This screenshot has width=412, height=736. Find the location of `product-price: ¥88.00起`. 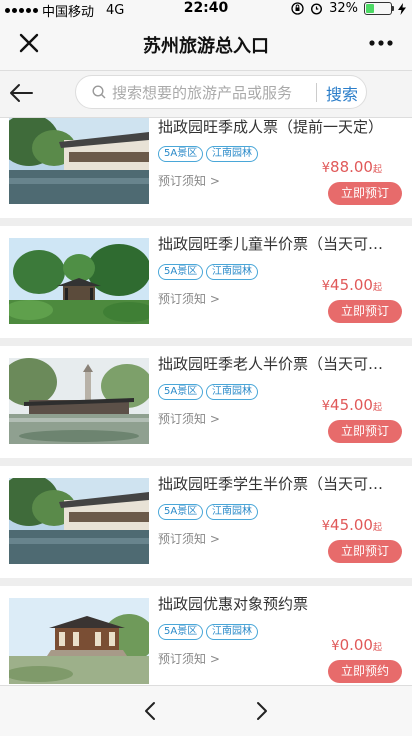

product-price: ¥88.00起 is located at coordinates (351, 167).